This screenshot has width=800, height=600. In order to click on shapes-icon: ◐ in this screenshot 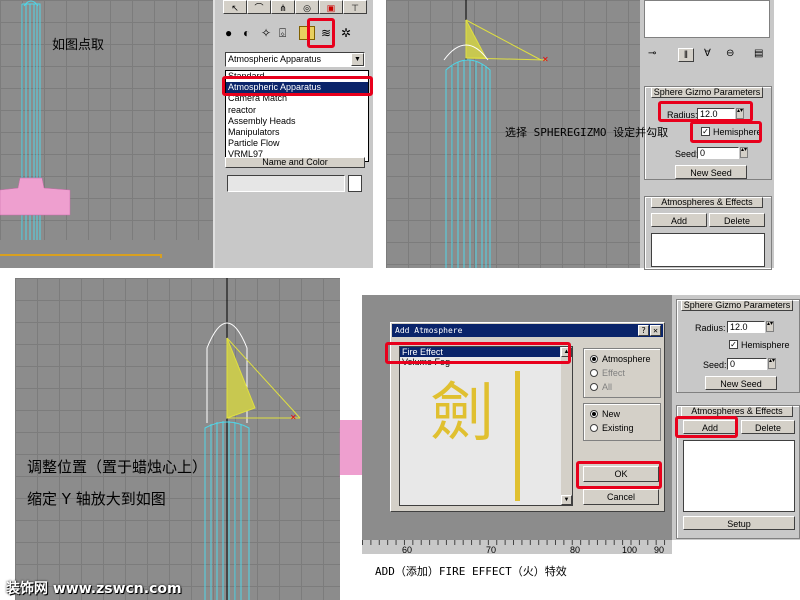, I will do `click(246, 33)`.